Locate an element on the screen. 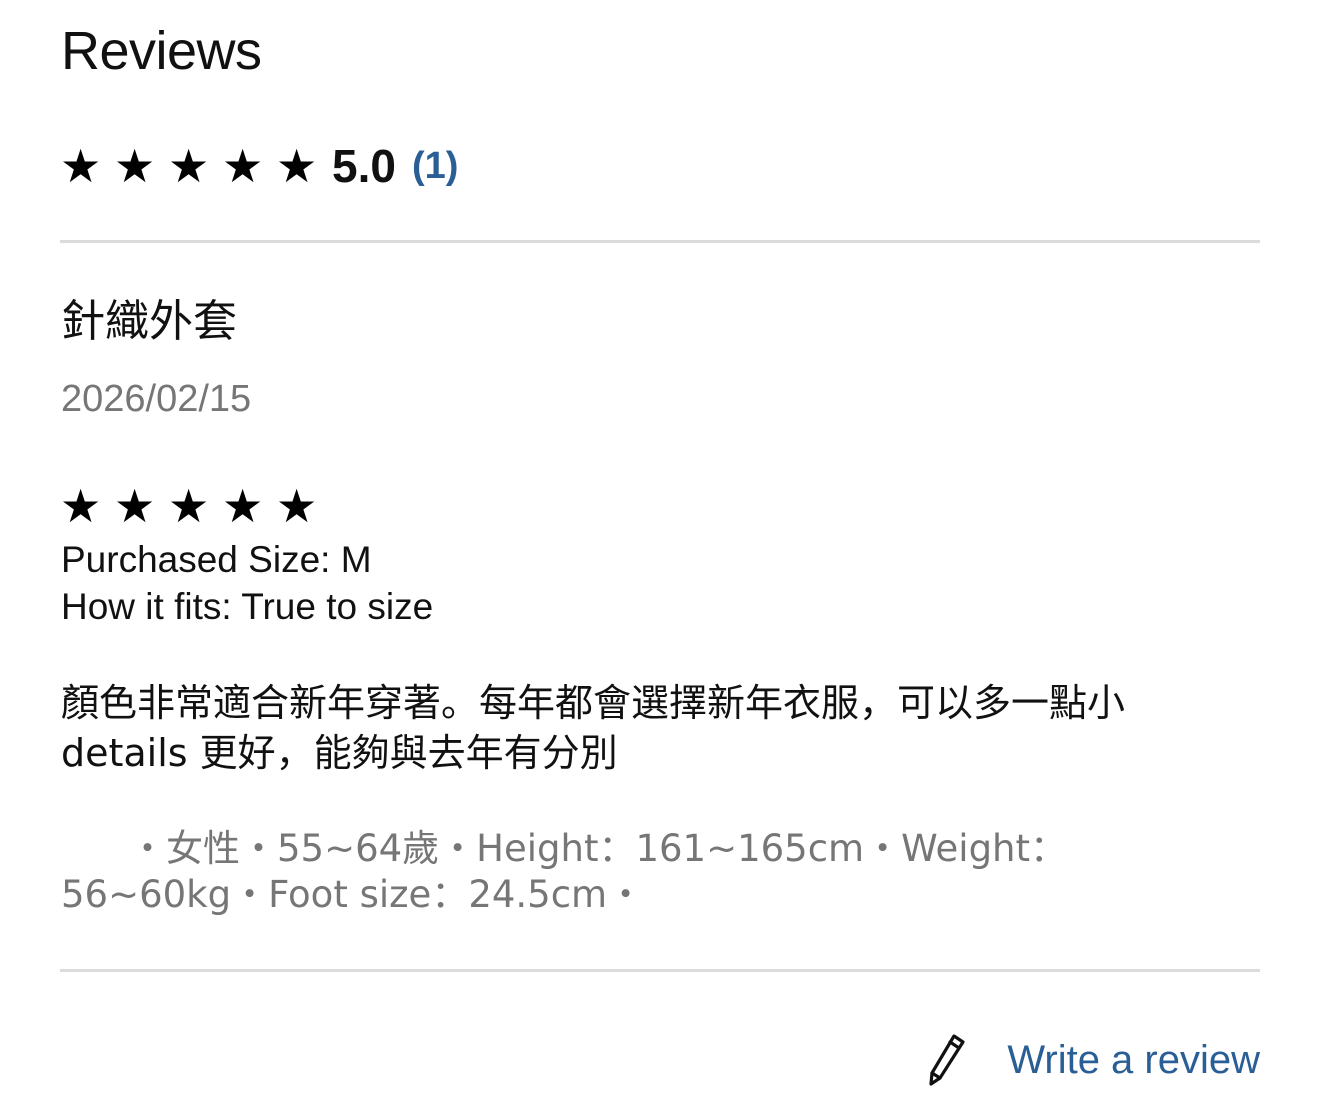  review-date: 2026/02/15 is located at coordinates (156, 399).